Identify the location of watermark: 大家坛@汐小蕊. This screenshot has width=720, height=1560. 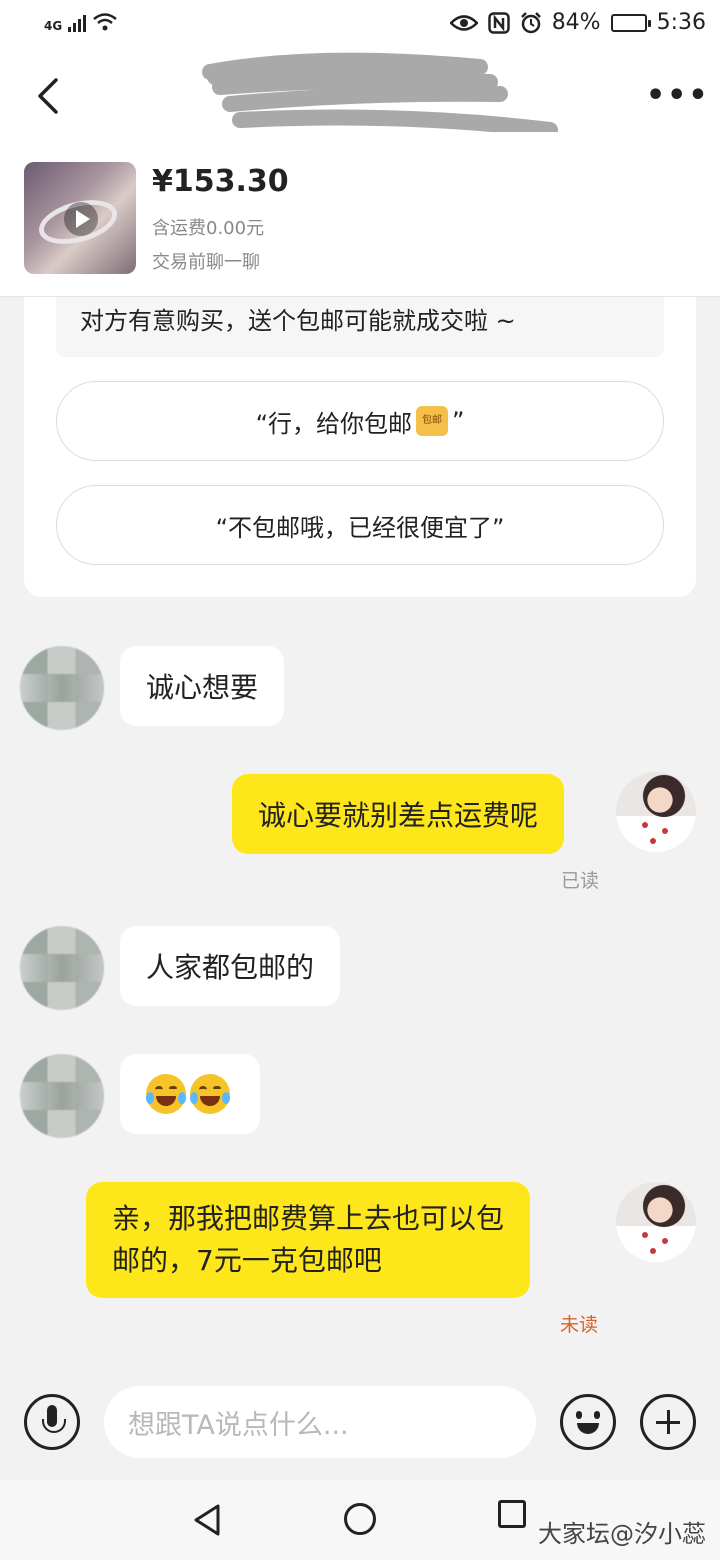
(622, 1534).